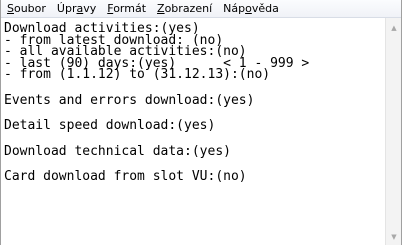  I want to click on menu-upravy-pre: Úpr, so click(66, 8).